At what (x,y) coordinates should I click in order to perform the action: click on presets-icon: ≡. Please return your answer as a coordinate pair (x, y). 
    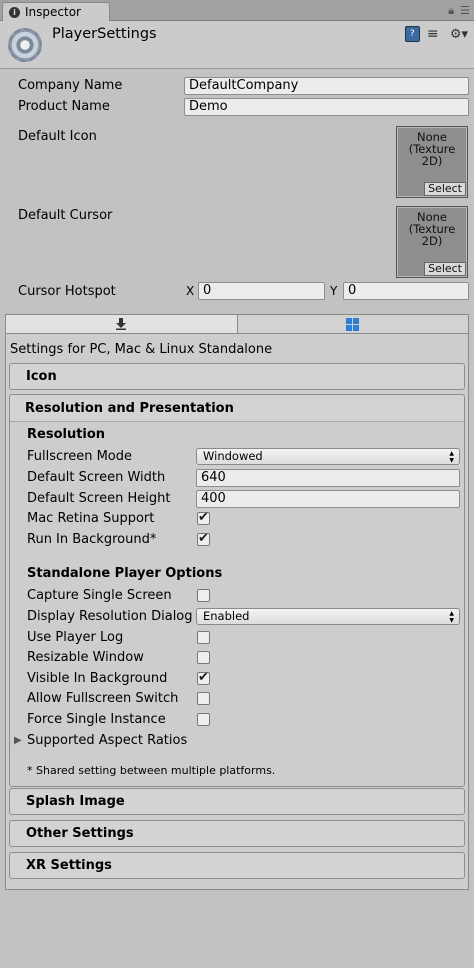
    Looking at the image, I should click on (435, 34).